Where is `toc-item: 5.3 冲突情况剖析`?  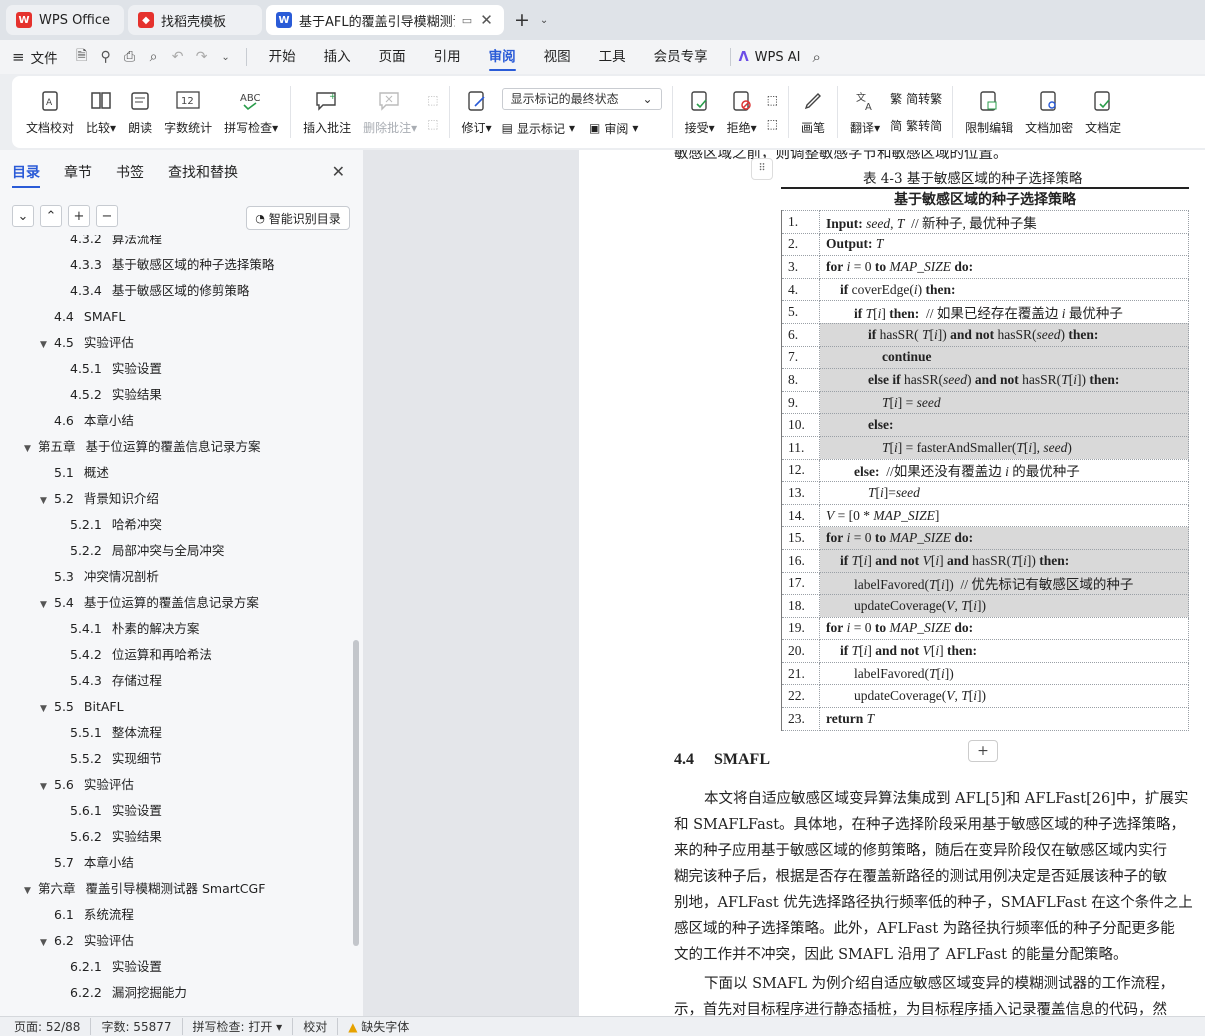
toc-item: 5.3 冲突情况剖析 is located at coordinates (106, 577).